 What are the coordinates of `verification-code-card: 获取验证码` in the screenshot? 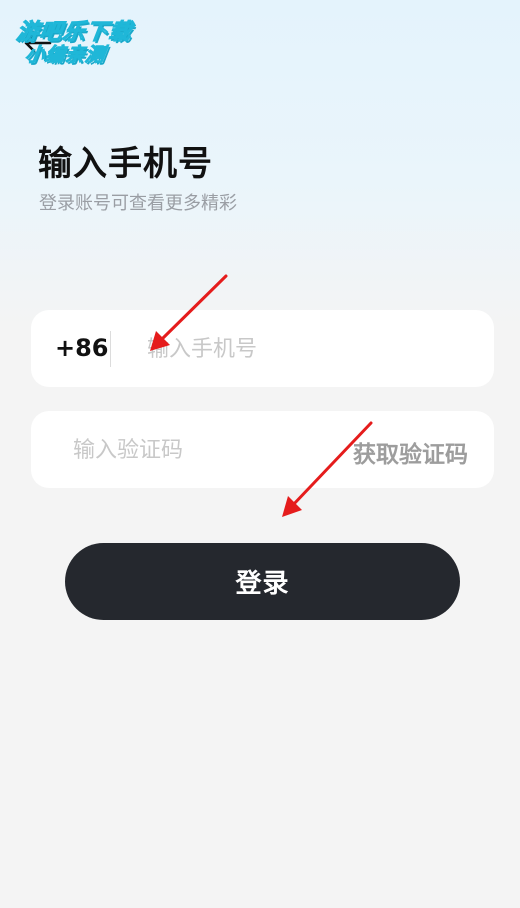 It's located at (262, 449).